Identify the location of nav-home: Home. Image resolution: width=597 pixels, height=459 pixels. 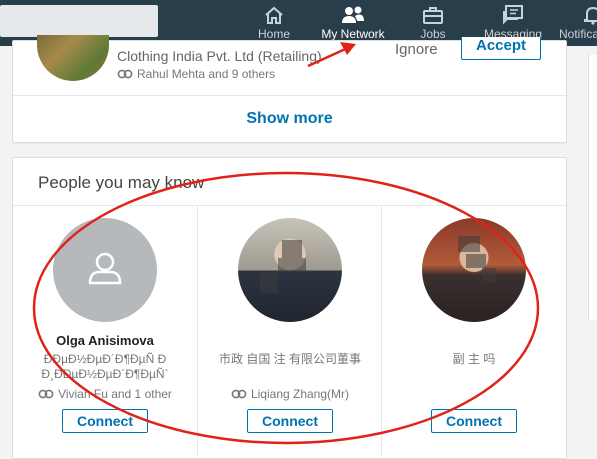
(274, 24).